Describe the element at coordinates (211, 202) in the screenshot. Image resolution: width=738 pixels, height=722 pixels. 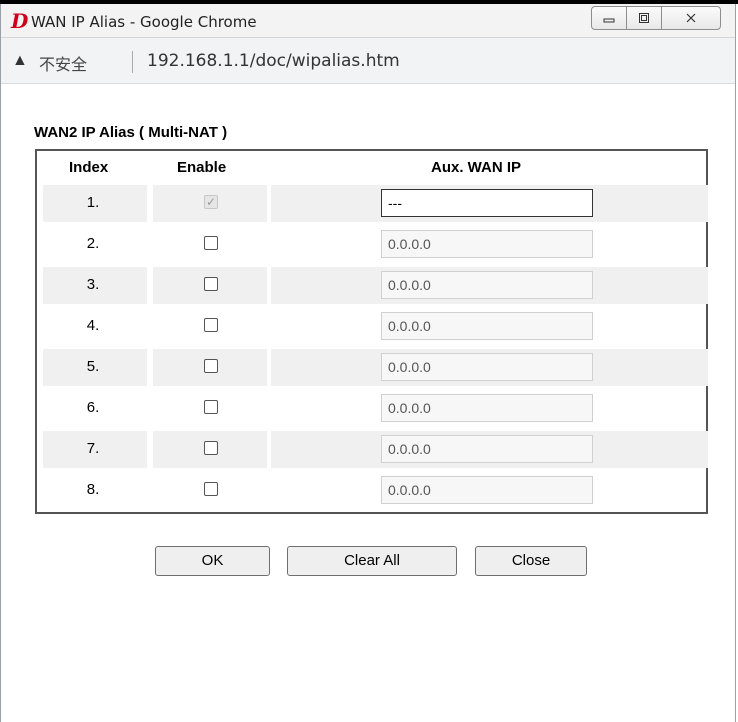
I see `enable-checkbox: ✓` at that location.